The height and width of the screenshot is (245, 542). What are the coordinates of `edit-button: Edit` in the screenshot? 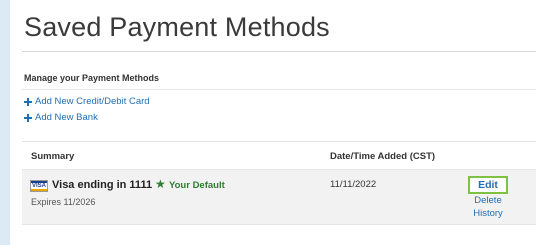 It's located at (488, 185).